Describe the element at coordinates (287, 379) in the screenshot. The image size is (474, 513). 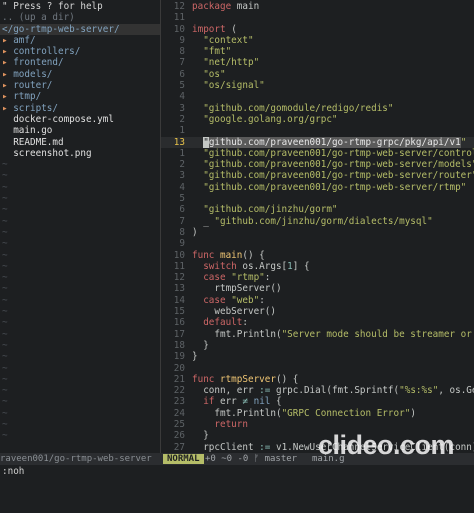
I see `code-token: () {` at that location.